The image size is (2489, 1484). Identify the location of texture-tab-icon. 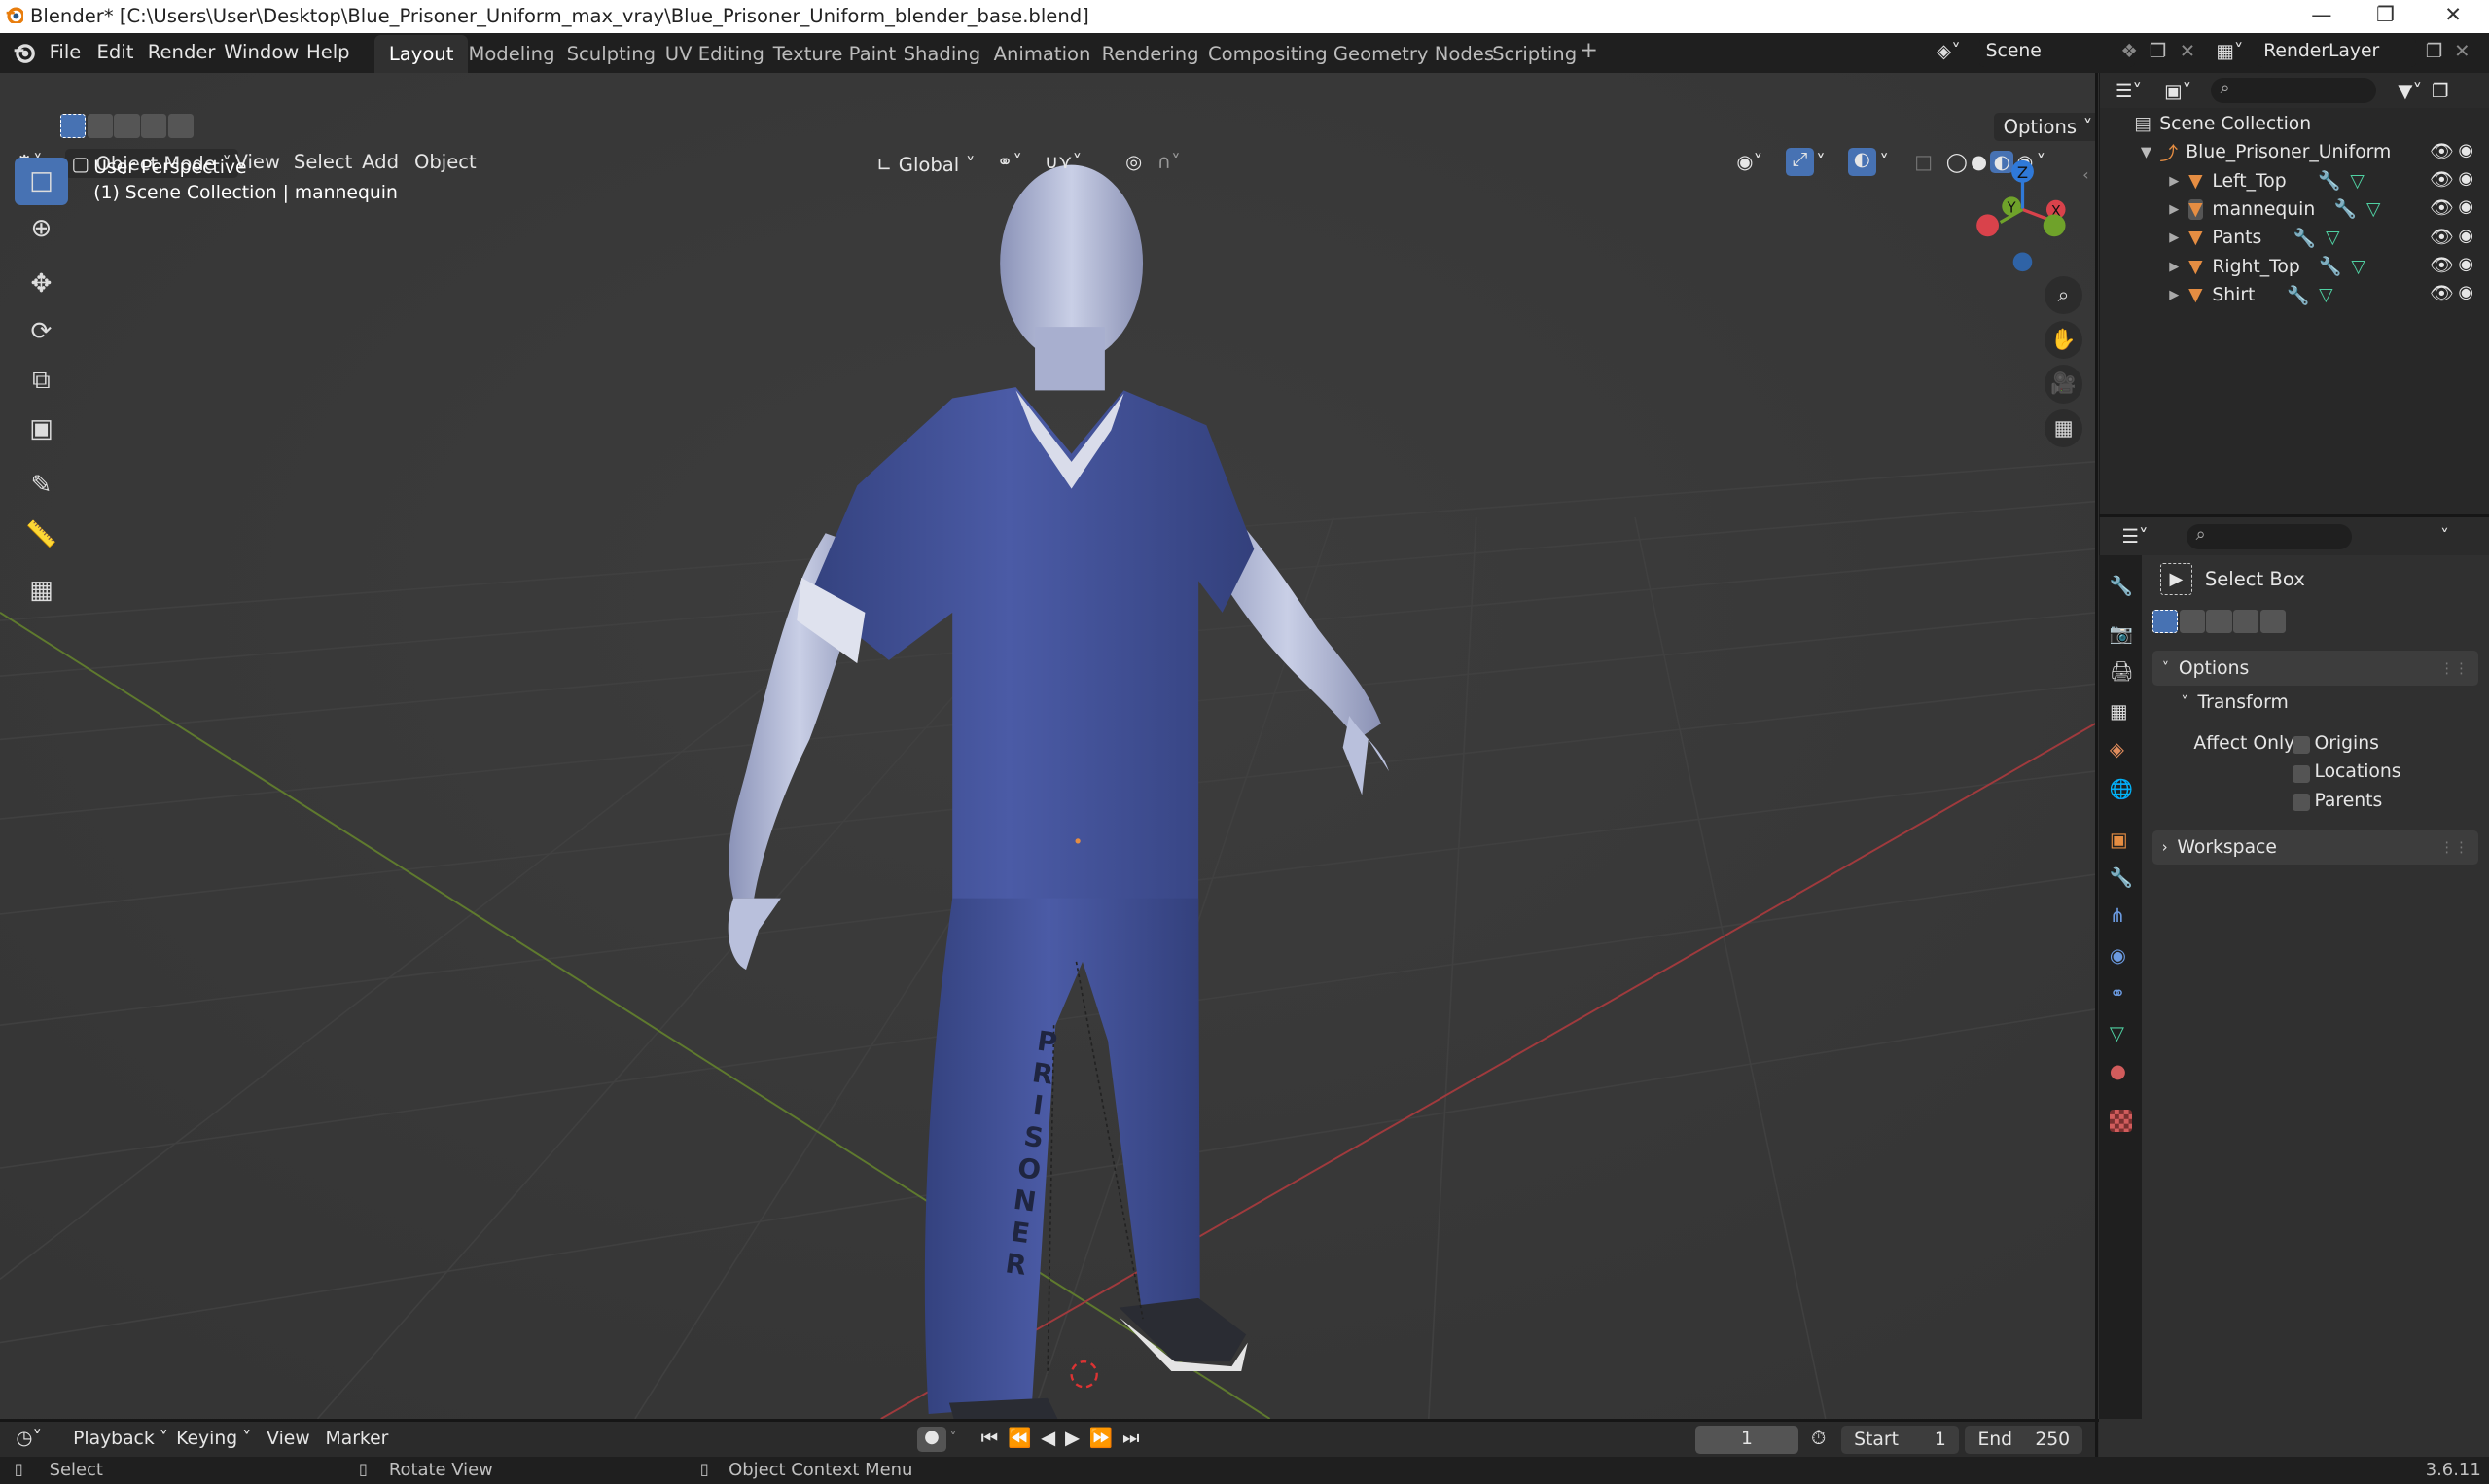
(2120, 1121).